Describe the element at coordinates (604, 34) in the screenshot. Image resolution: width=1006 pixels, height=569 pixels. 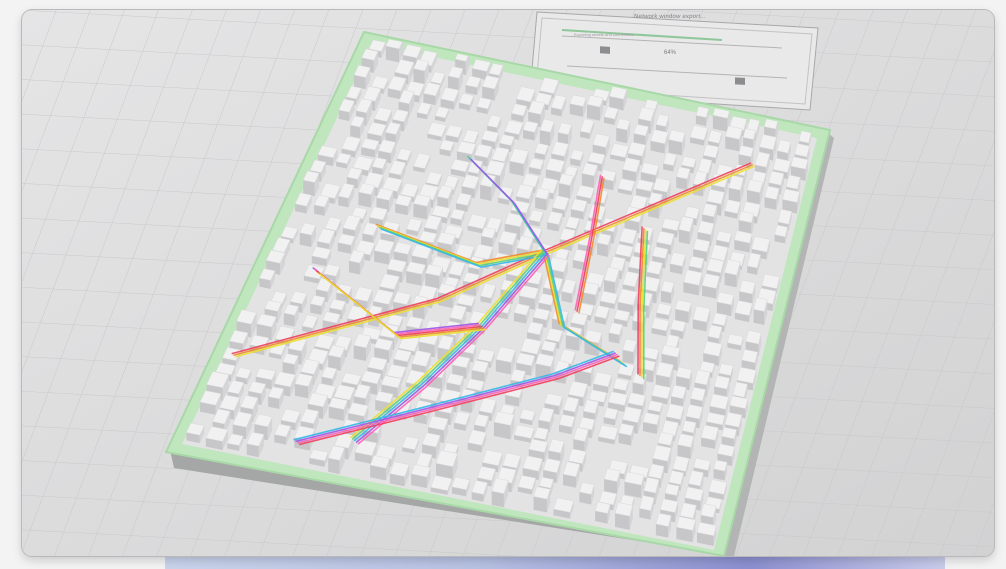
I see `panel-subtitle: Exporting streets and connections` at that location.